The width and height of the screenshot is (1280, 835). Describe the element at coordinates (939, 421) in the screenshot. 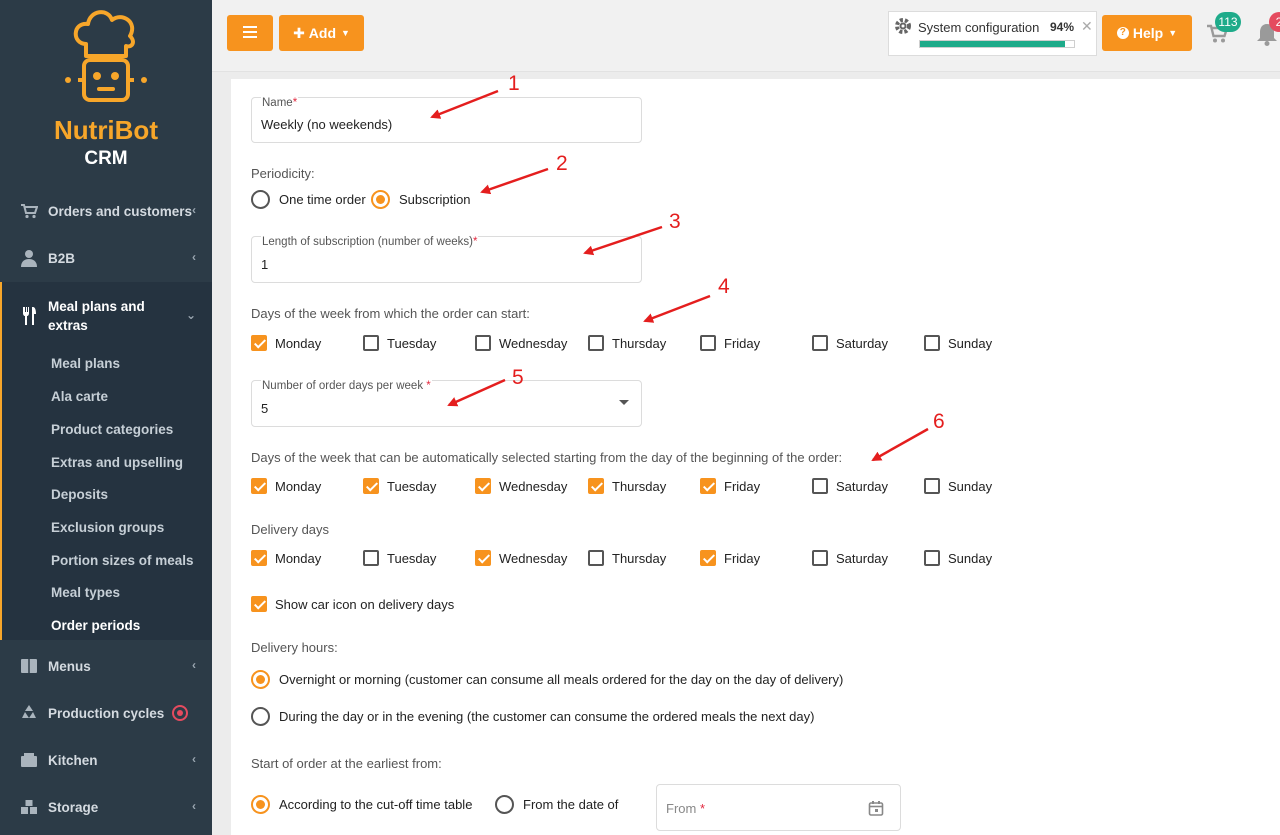

I see `annotation-number-6: 6` at that location.